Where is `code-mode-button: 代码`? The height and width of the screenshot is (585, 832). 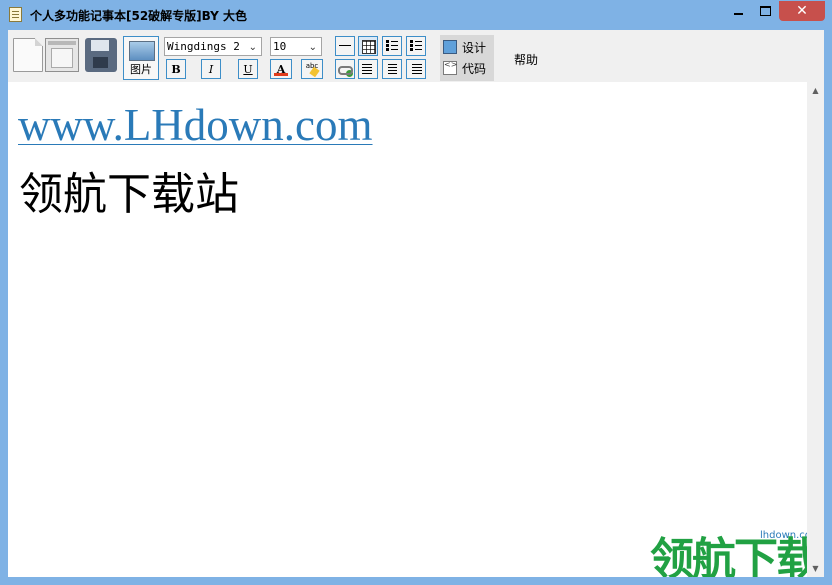 code-mode-button: 代码 is located at coordinates (464, 68).